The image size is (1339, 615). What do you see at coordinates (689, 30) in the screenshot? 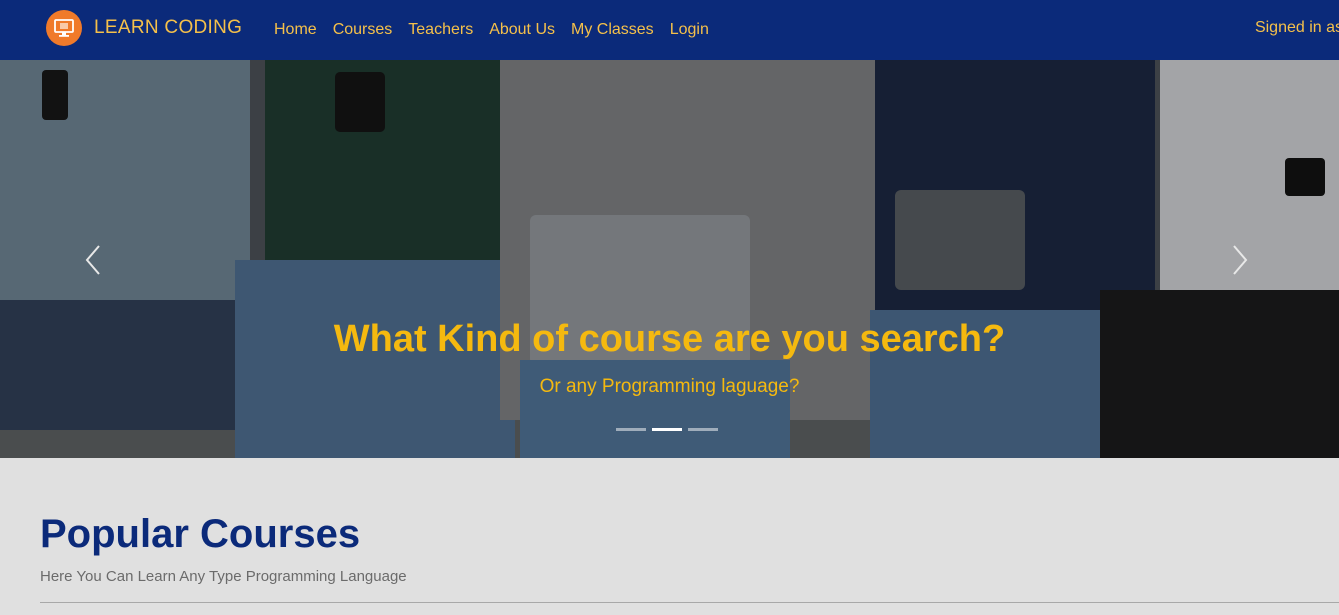
I see `nav-link-login: Login` at bounding box center [689, 30].